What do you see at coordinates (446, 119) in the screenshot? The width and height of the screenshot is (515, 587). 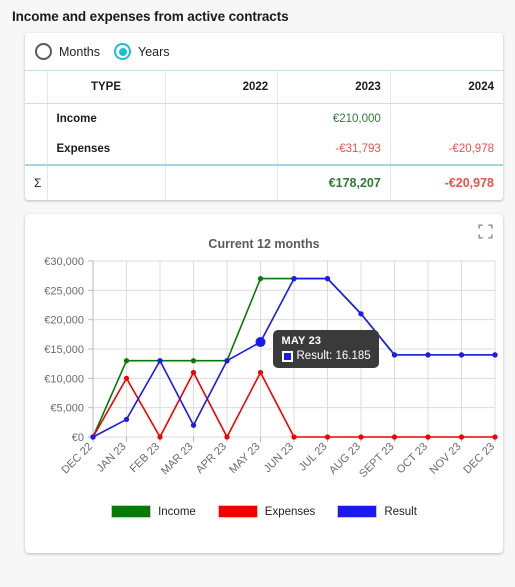 I see `cell-income-2024` at bounding box center [446, 119].